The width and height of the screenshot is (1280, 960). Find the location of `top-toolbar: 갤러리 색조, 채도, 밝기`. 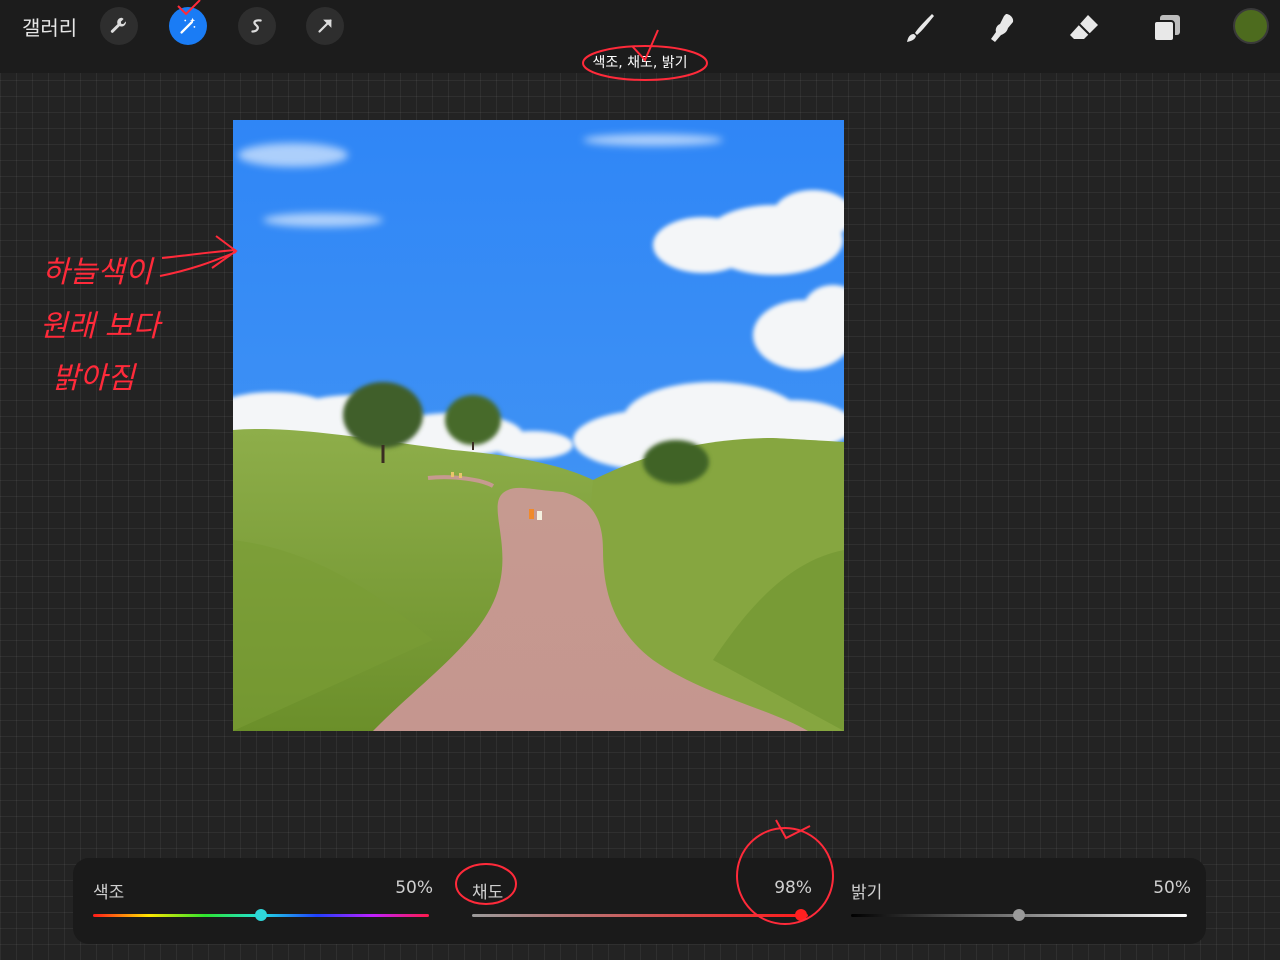

top-toolbar: 갤러리 색조, 채도, 밝기 is located at coordinates (640, 36).